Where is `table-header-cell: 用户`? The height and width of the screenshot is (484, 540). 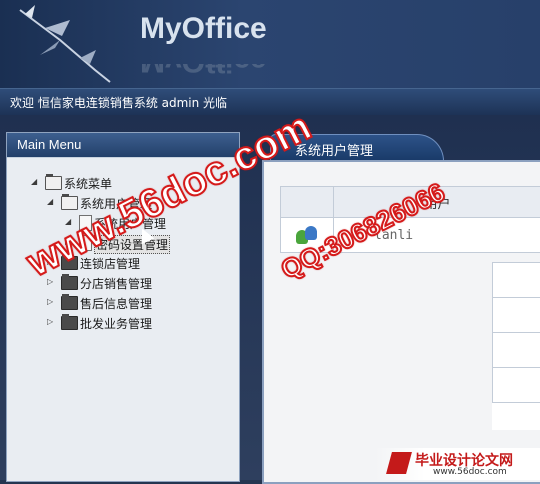
table-header-cell: 用户 is located at coordinates (437, 202).